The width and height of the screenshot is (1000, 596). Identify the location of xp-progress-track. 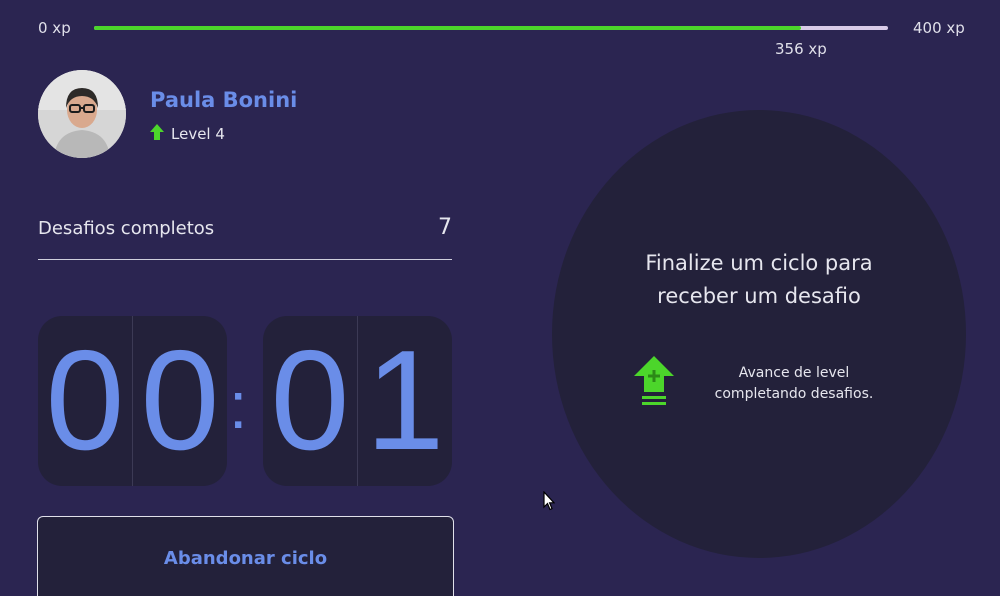
(491, 28).